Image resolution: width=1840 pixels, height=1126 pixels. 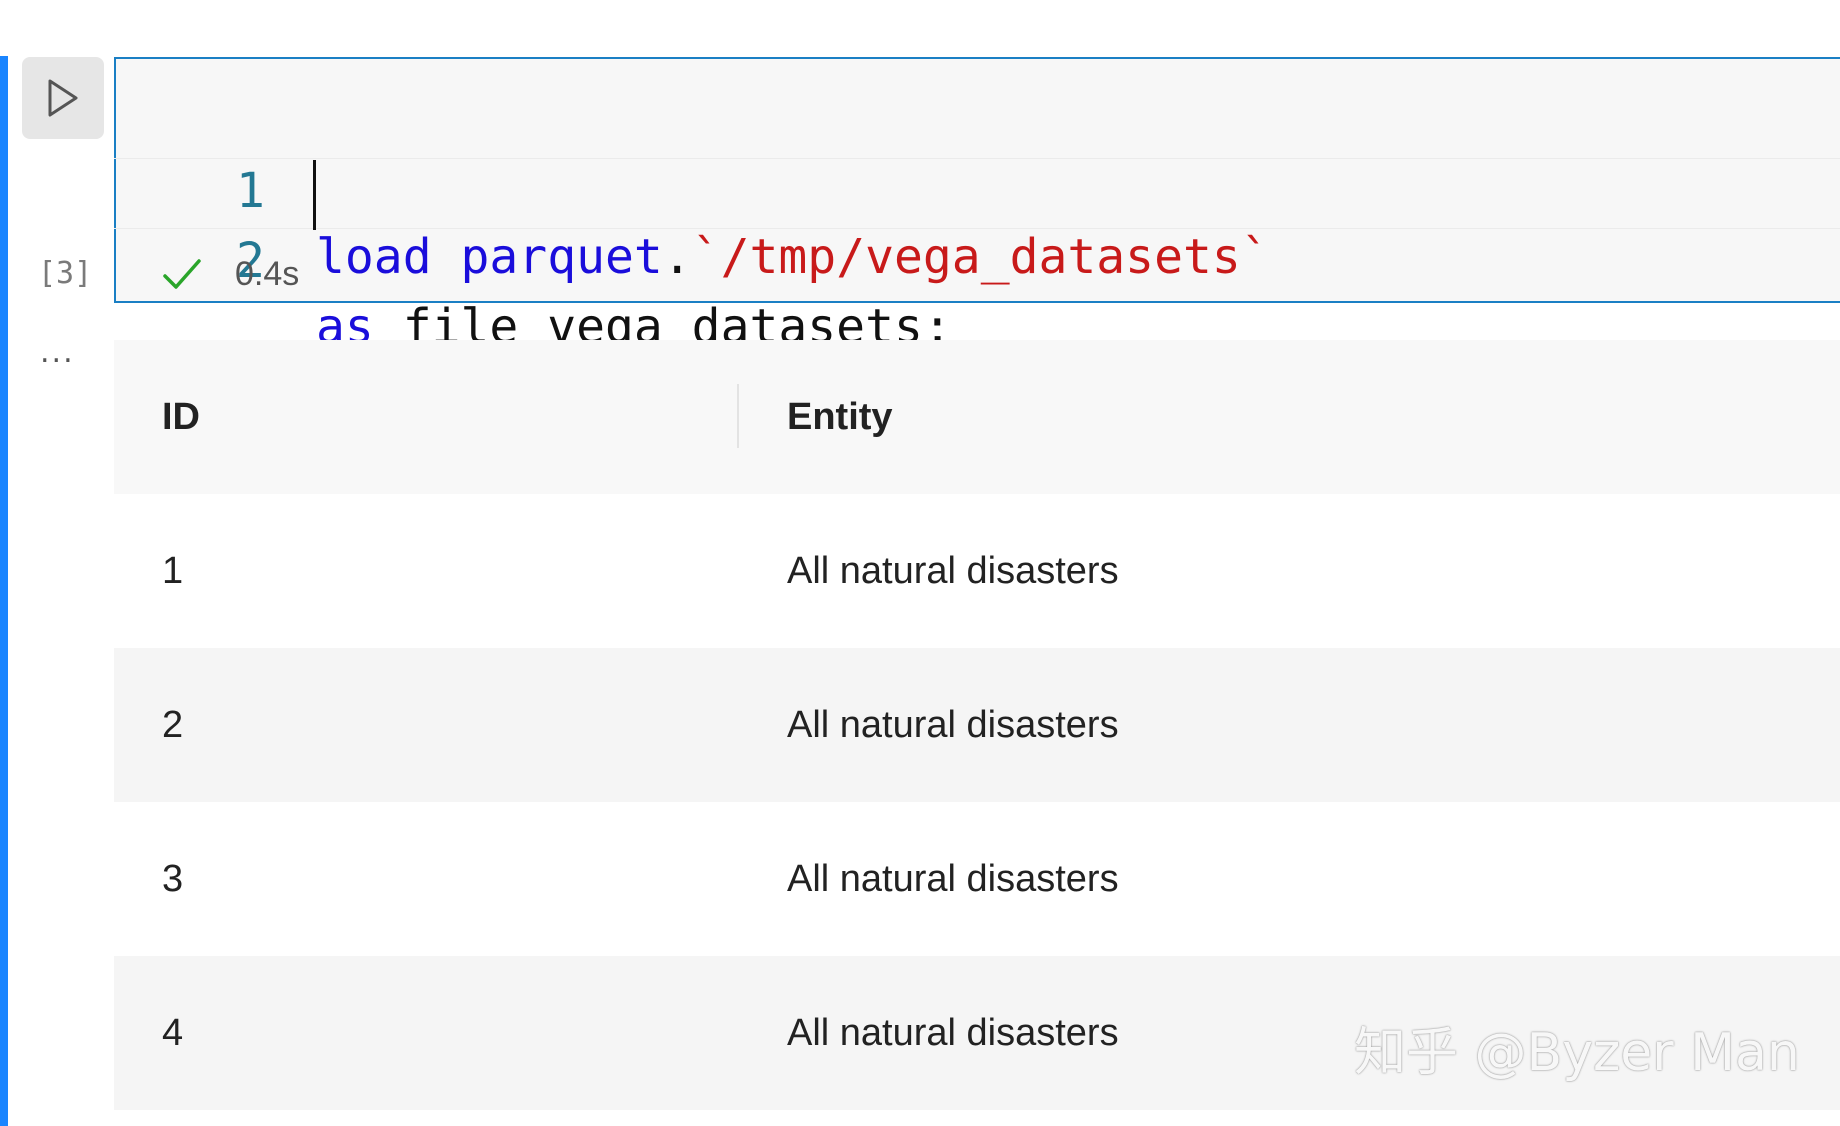 What do you see at coordinates (1577, 1053) in the screenshot?
I see `watermark: 知乎 @Byzer Man` at bounding box center [1577, 1053].